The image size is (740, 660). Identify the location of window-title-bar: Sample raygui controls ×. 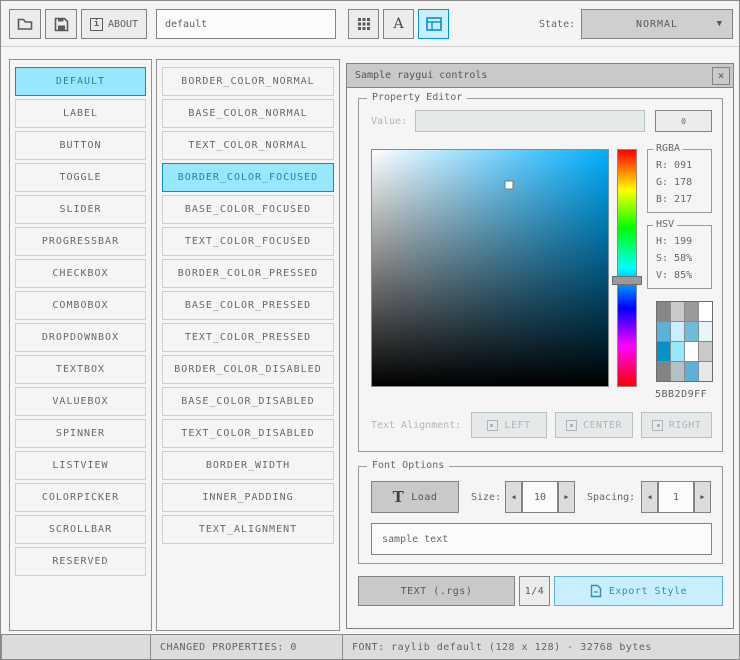
(540, 76).